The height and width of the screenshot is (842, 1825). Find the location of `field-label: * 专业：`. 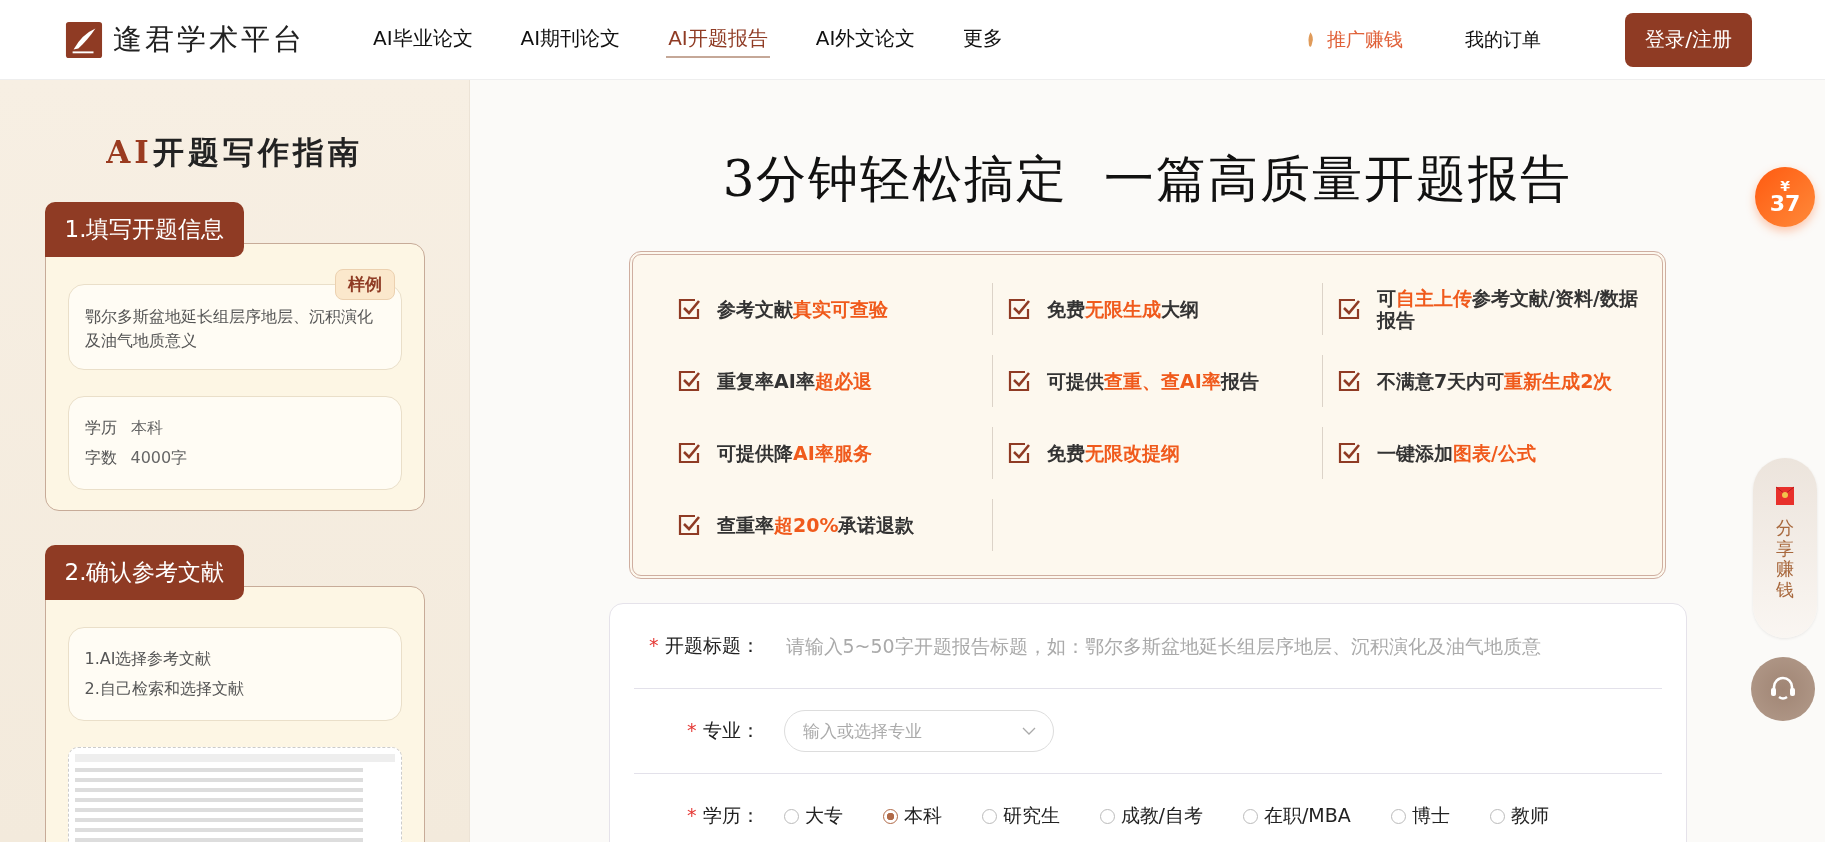

field-label: * 专业： is located at coordinates (723, 730).